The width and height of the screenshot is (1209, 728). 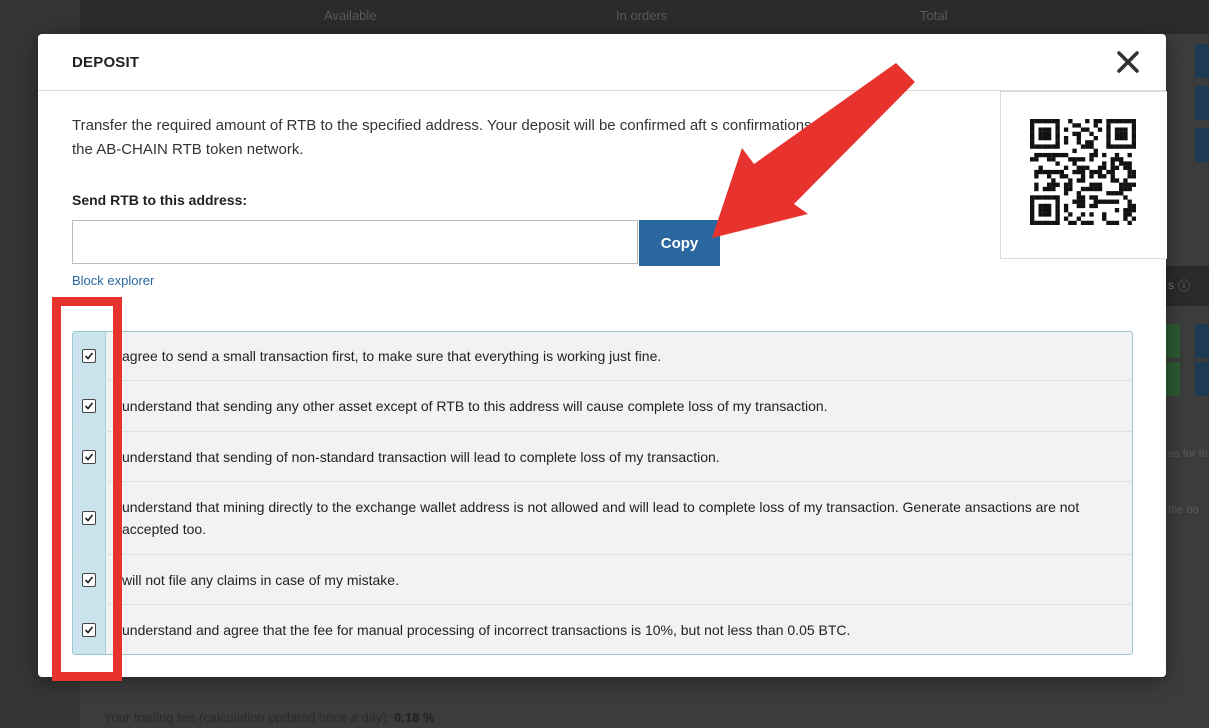 I want to click on modal-header: DEPOSIT, so click(x=602, y=62).